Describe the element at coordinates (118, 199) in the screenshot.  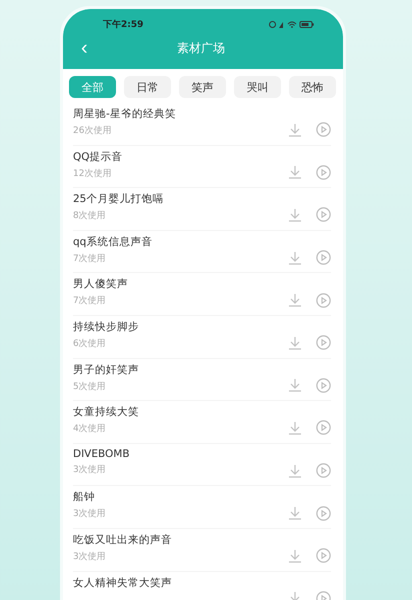
I see `sound-title: 25个月婴儿打饱嗝` at that location.